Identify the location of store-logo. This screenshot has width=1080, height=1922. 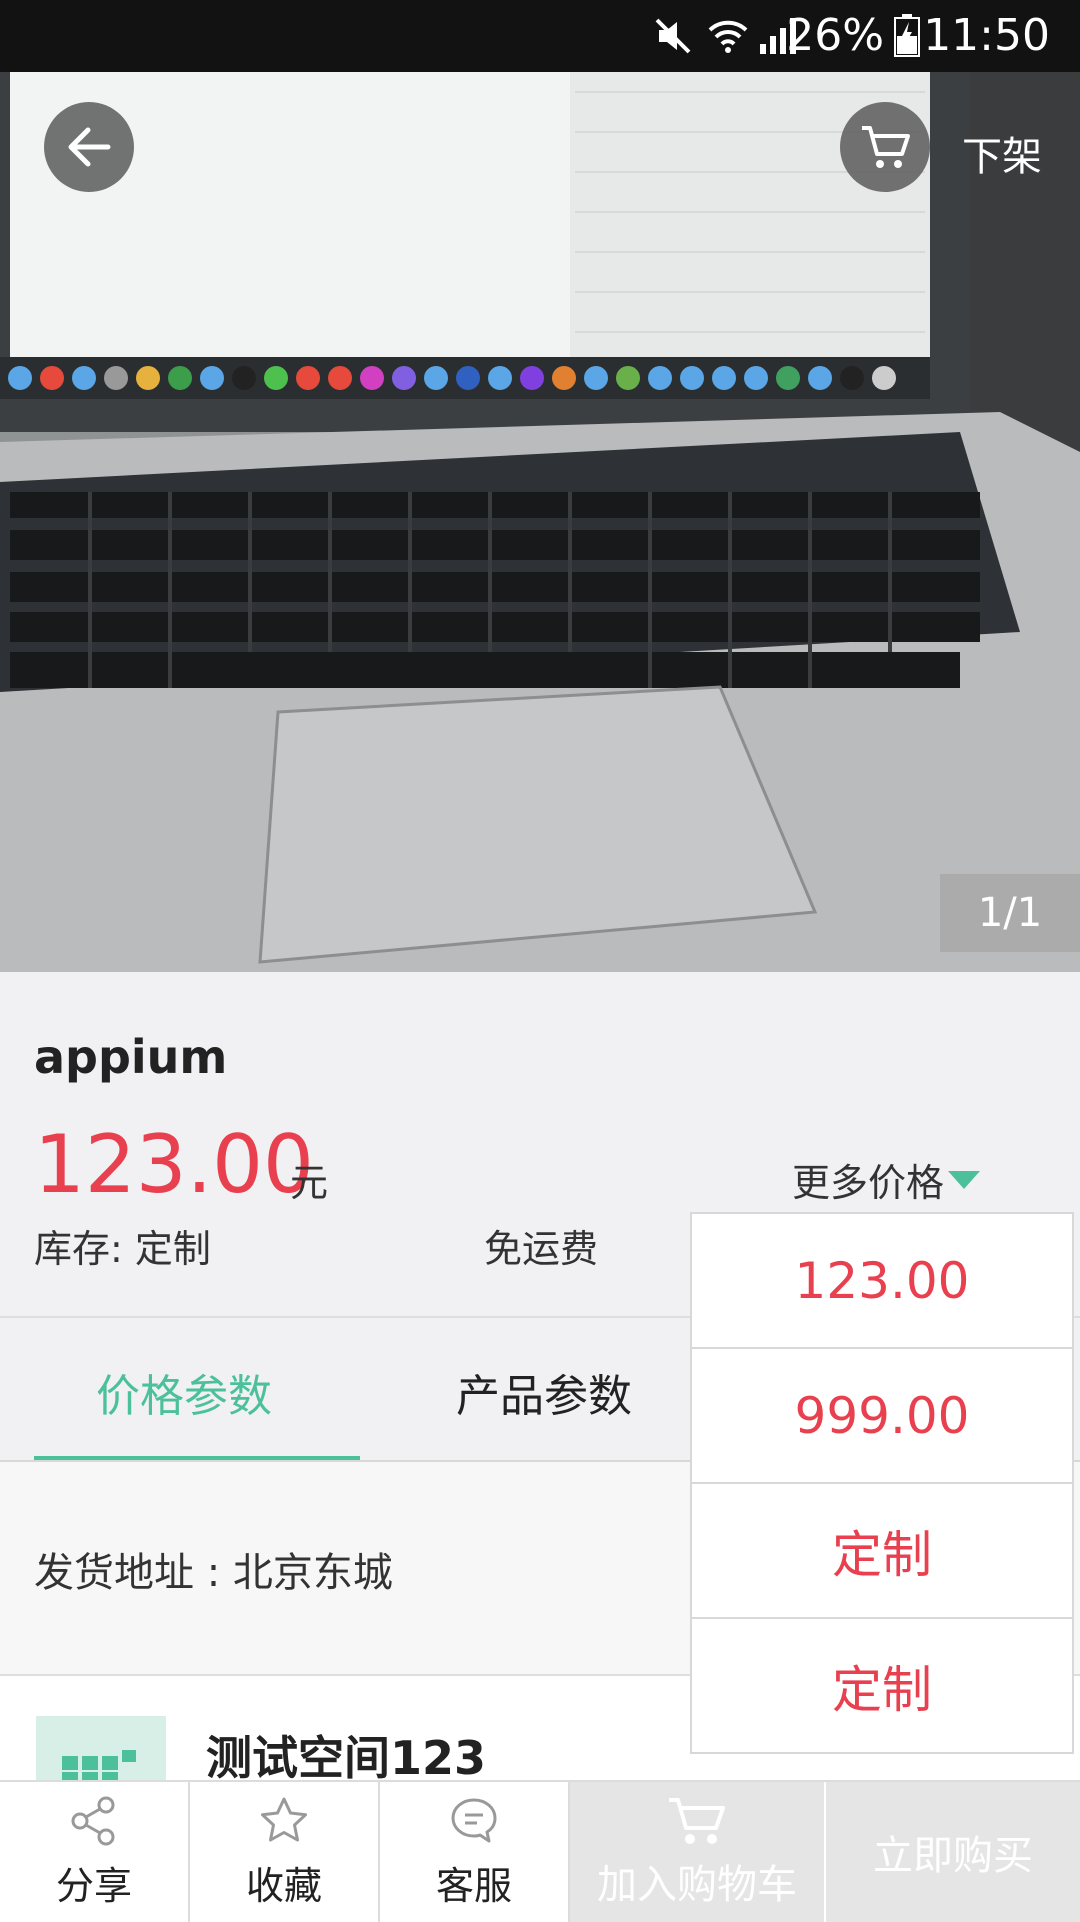
(101, 1748).